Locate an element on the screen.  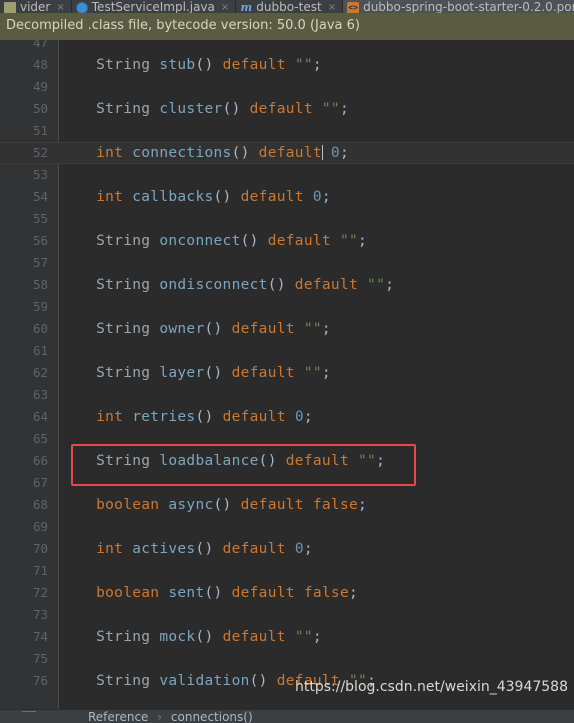
breadcrumb-item-reference: Reference is located at coordinates (118, 716).